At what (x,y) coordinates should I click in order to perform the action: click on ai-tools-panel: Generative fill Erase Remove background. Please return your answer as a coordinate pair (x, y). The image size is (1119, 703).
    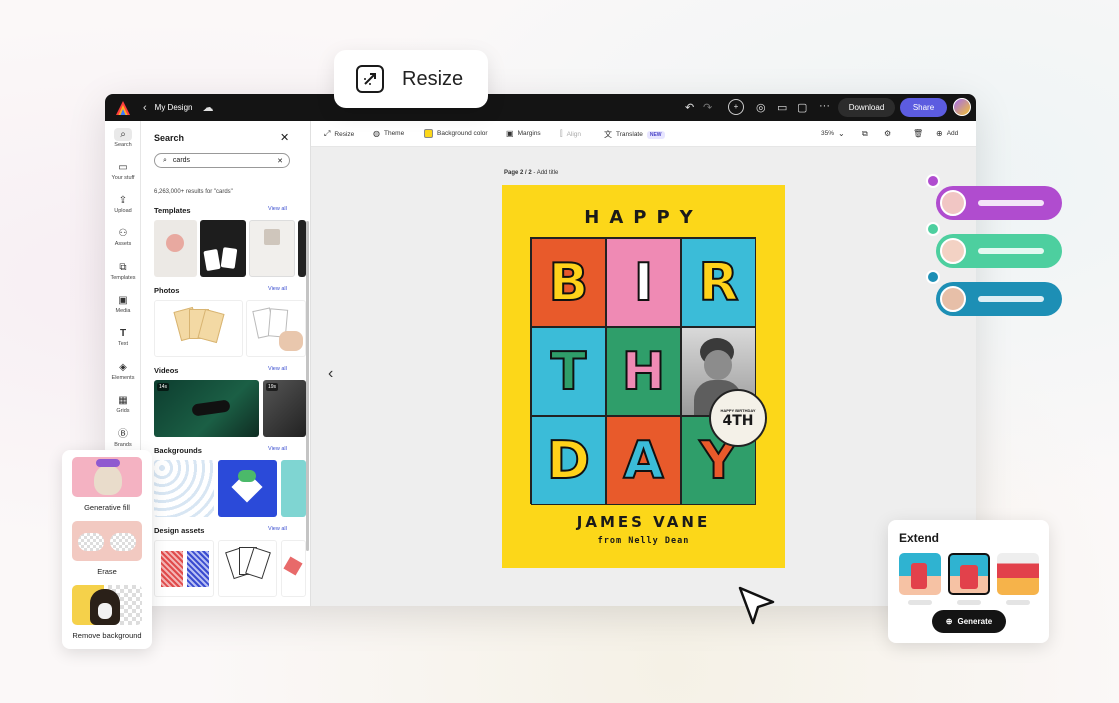
    Looking at the image, I should click on (107, 549).